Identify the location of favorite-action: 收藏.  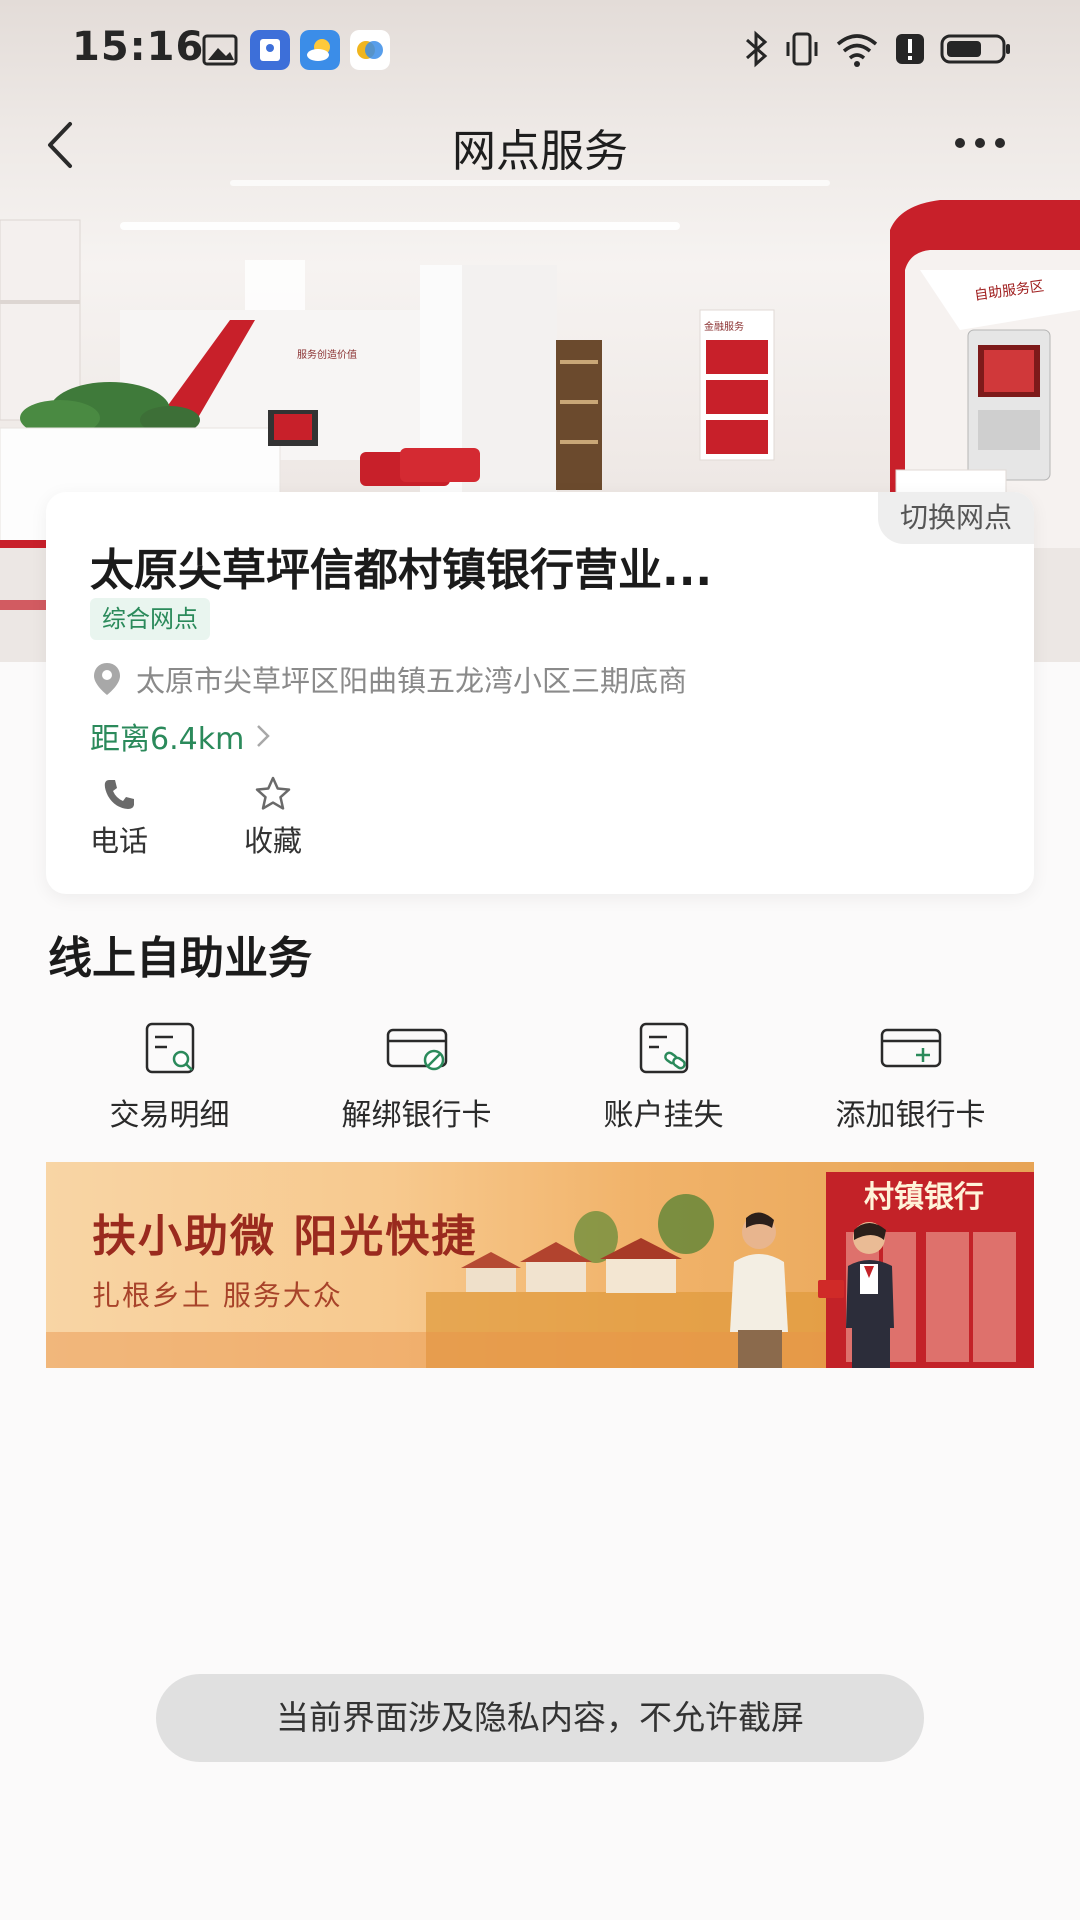
(273, 817).